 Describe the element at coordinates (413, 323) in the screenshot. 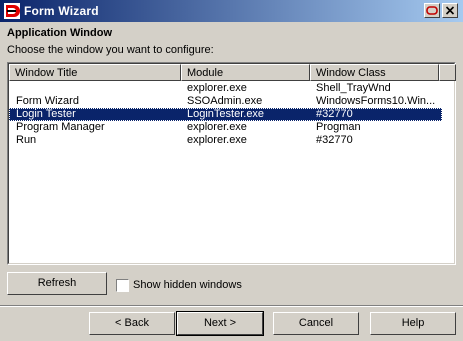

I see `help-button: Help` at that location.